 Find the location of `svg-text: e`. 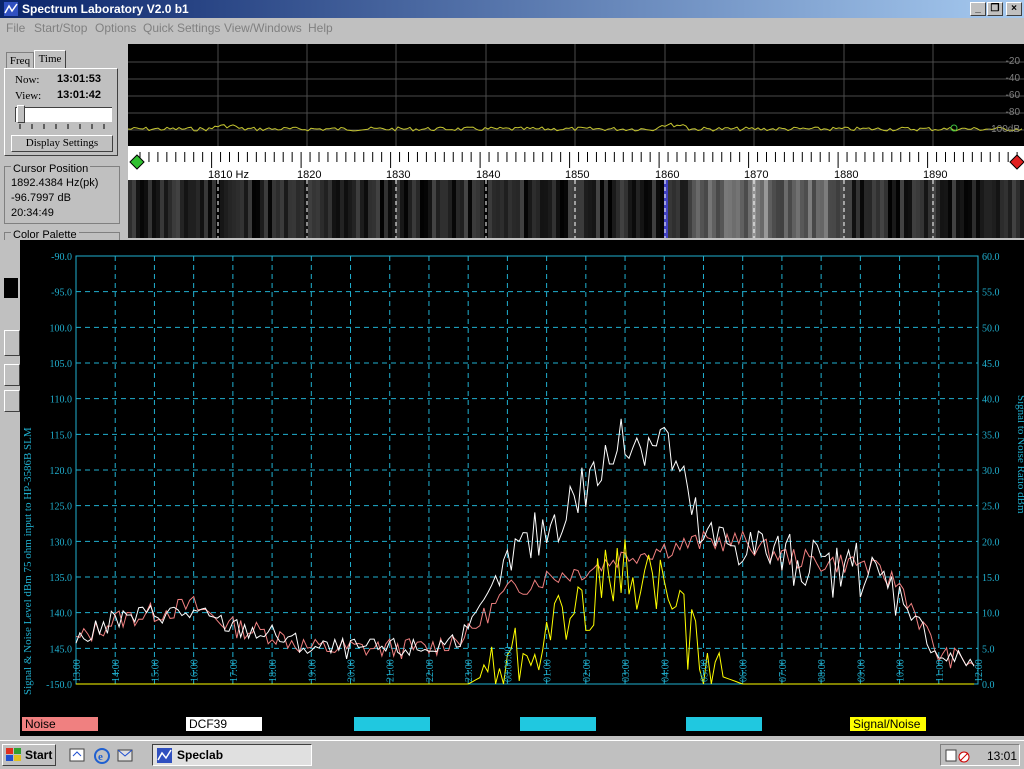

svg-text: e is located at coordinates (100, 757).